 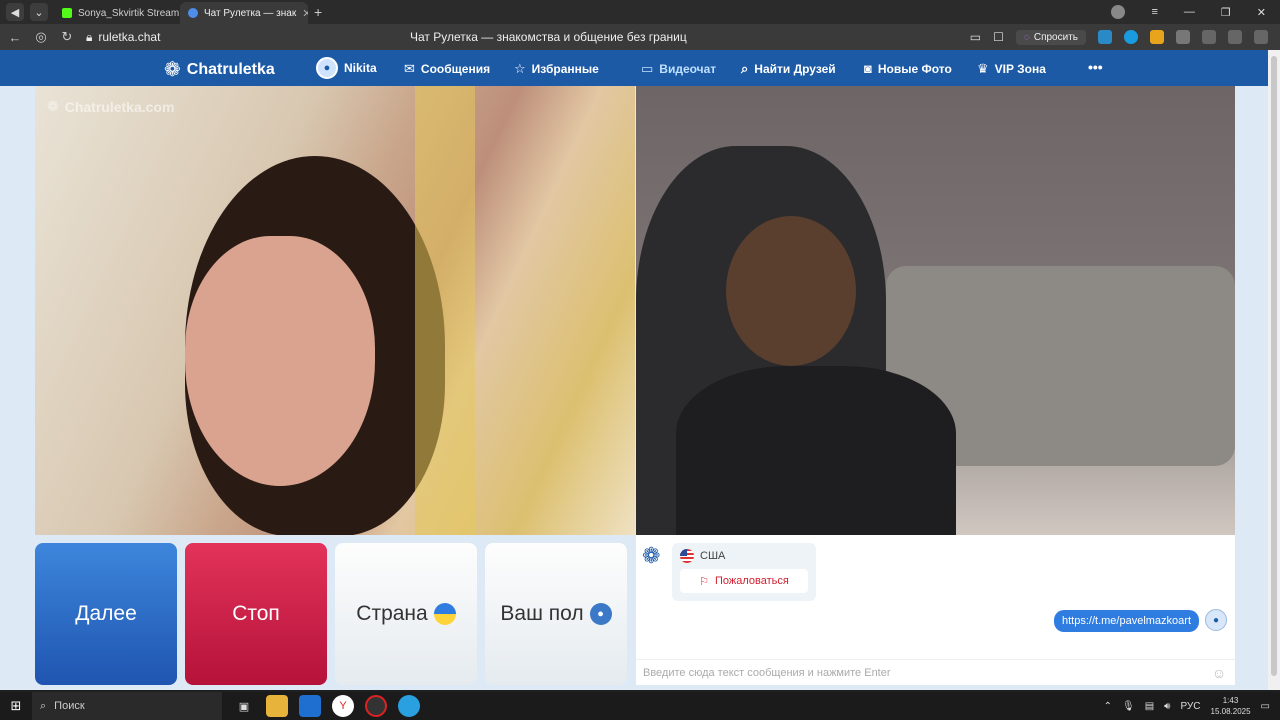 What do you see at coordinates (15, 12) in the screenshot?
I see `tab-audio-icon: ◀` at bounding box center [15, 12].